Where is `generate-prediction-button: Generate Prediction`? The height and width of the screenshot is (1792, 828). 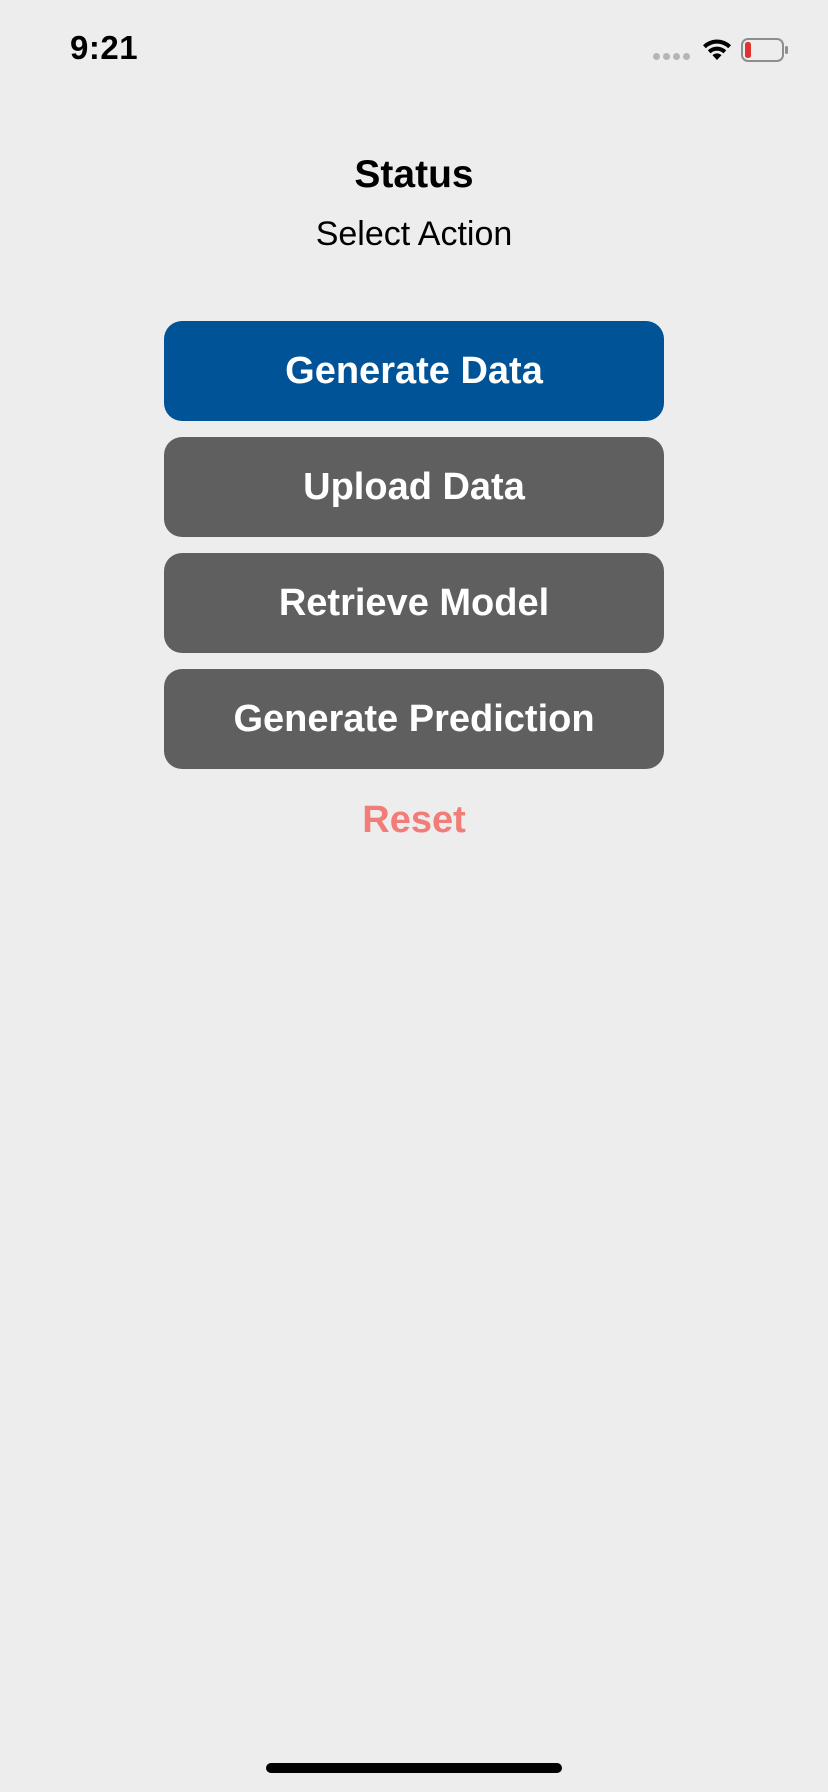
generate-prediction-button: Generate Prediction is located at coordinates (414, 719).